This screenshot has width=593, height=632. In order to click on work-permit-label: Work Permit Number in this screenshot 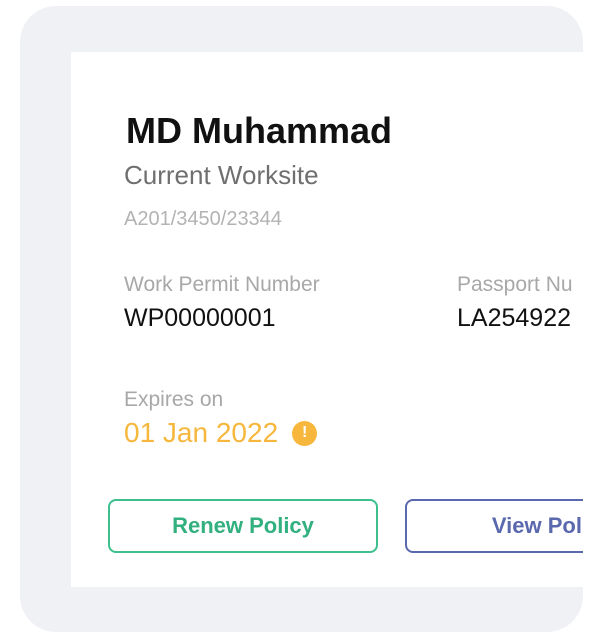, I will do `click(222, 284)`.